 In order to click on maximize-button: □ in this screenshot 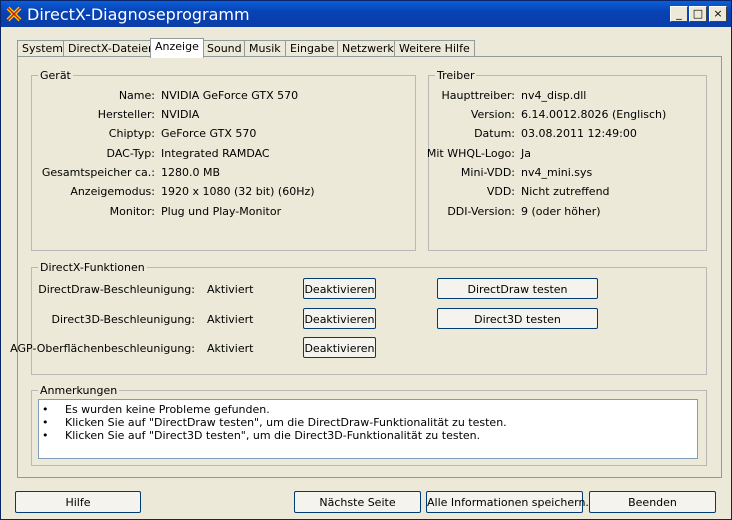, I will do `click(698, 14)`.